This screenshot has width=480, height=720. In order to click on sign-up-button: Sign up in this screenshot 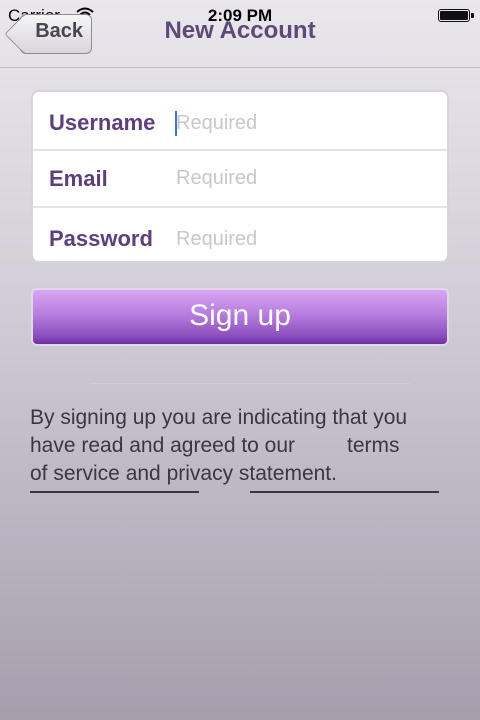, I will do `click(240, 317)`.